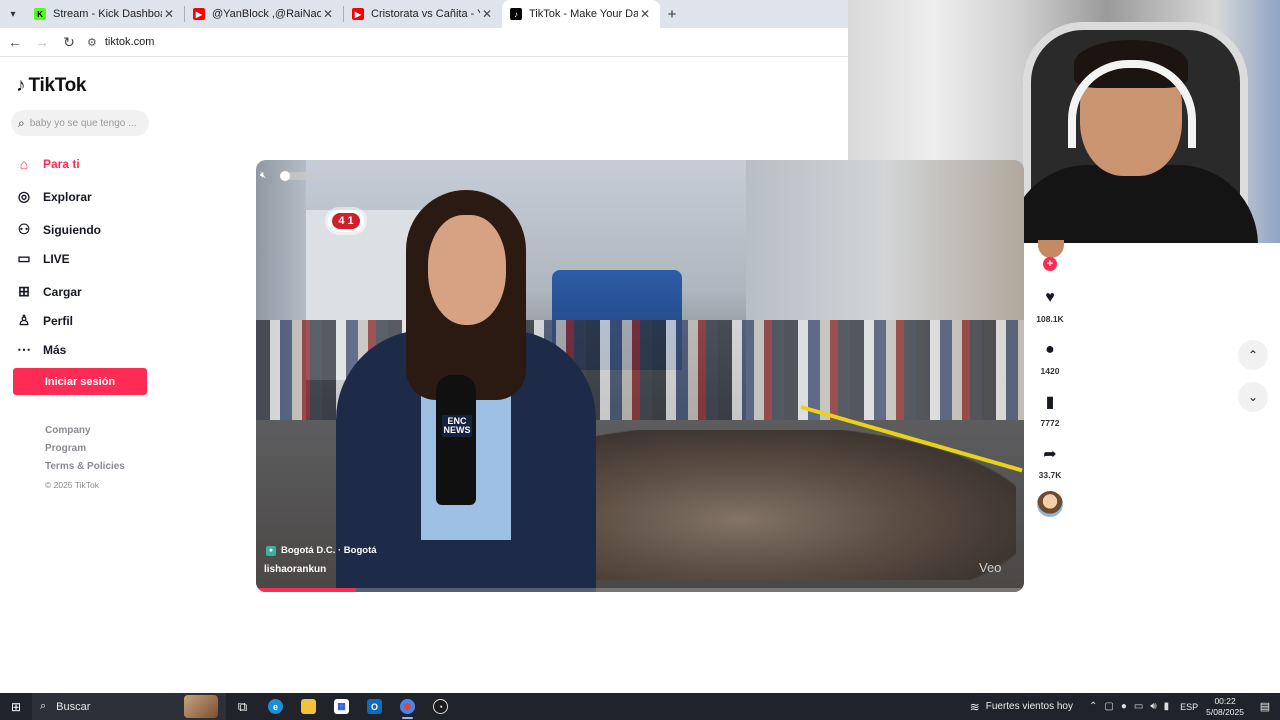 This screenshot has width=1280, height=720. What do you see at coordinates (456, 440) in the screenshot?
I see `reporter-microphone` at bounding box center [456, 440].